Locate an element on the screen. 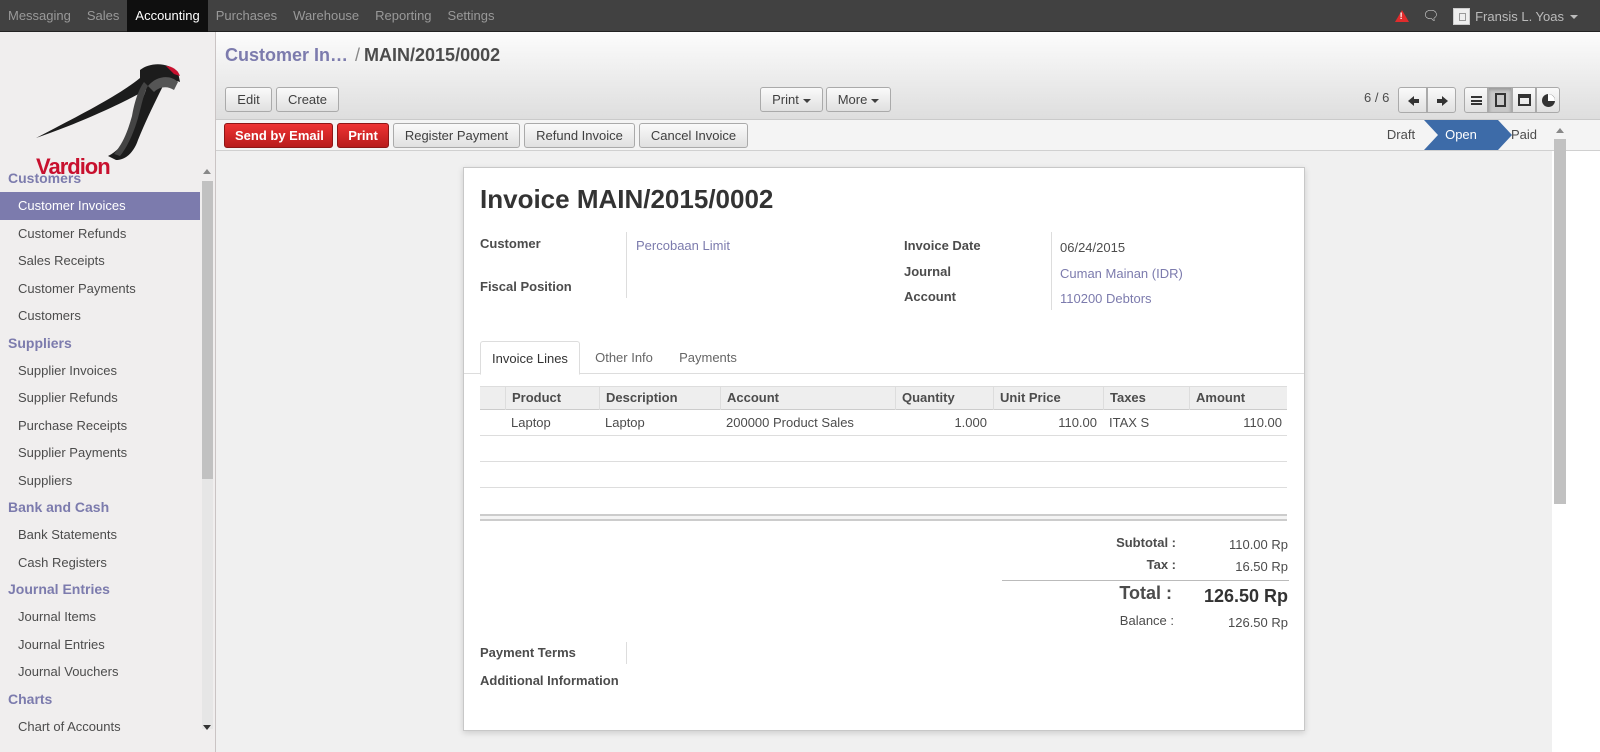 The height and width of the screenshot is (752, 1600). menu-messaging: Messaging is located at coordinates (39, 16).